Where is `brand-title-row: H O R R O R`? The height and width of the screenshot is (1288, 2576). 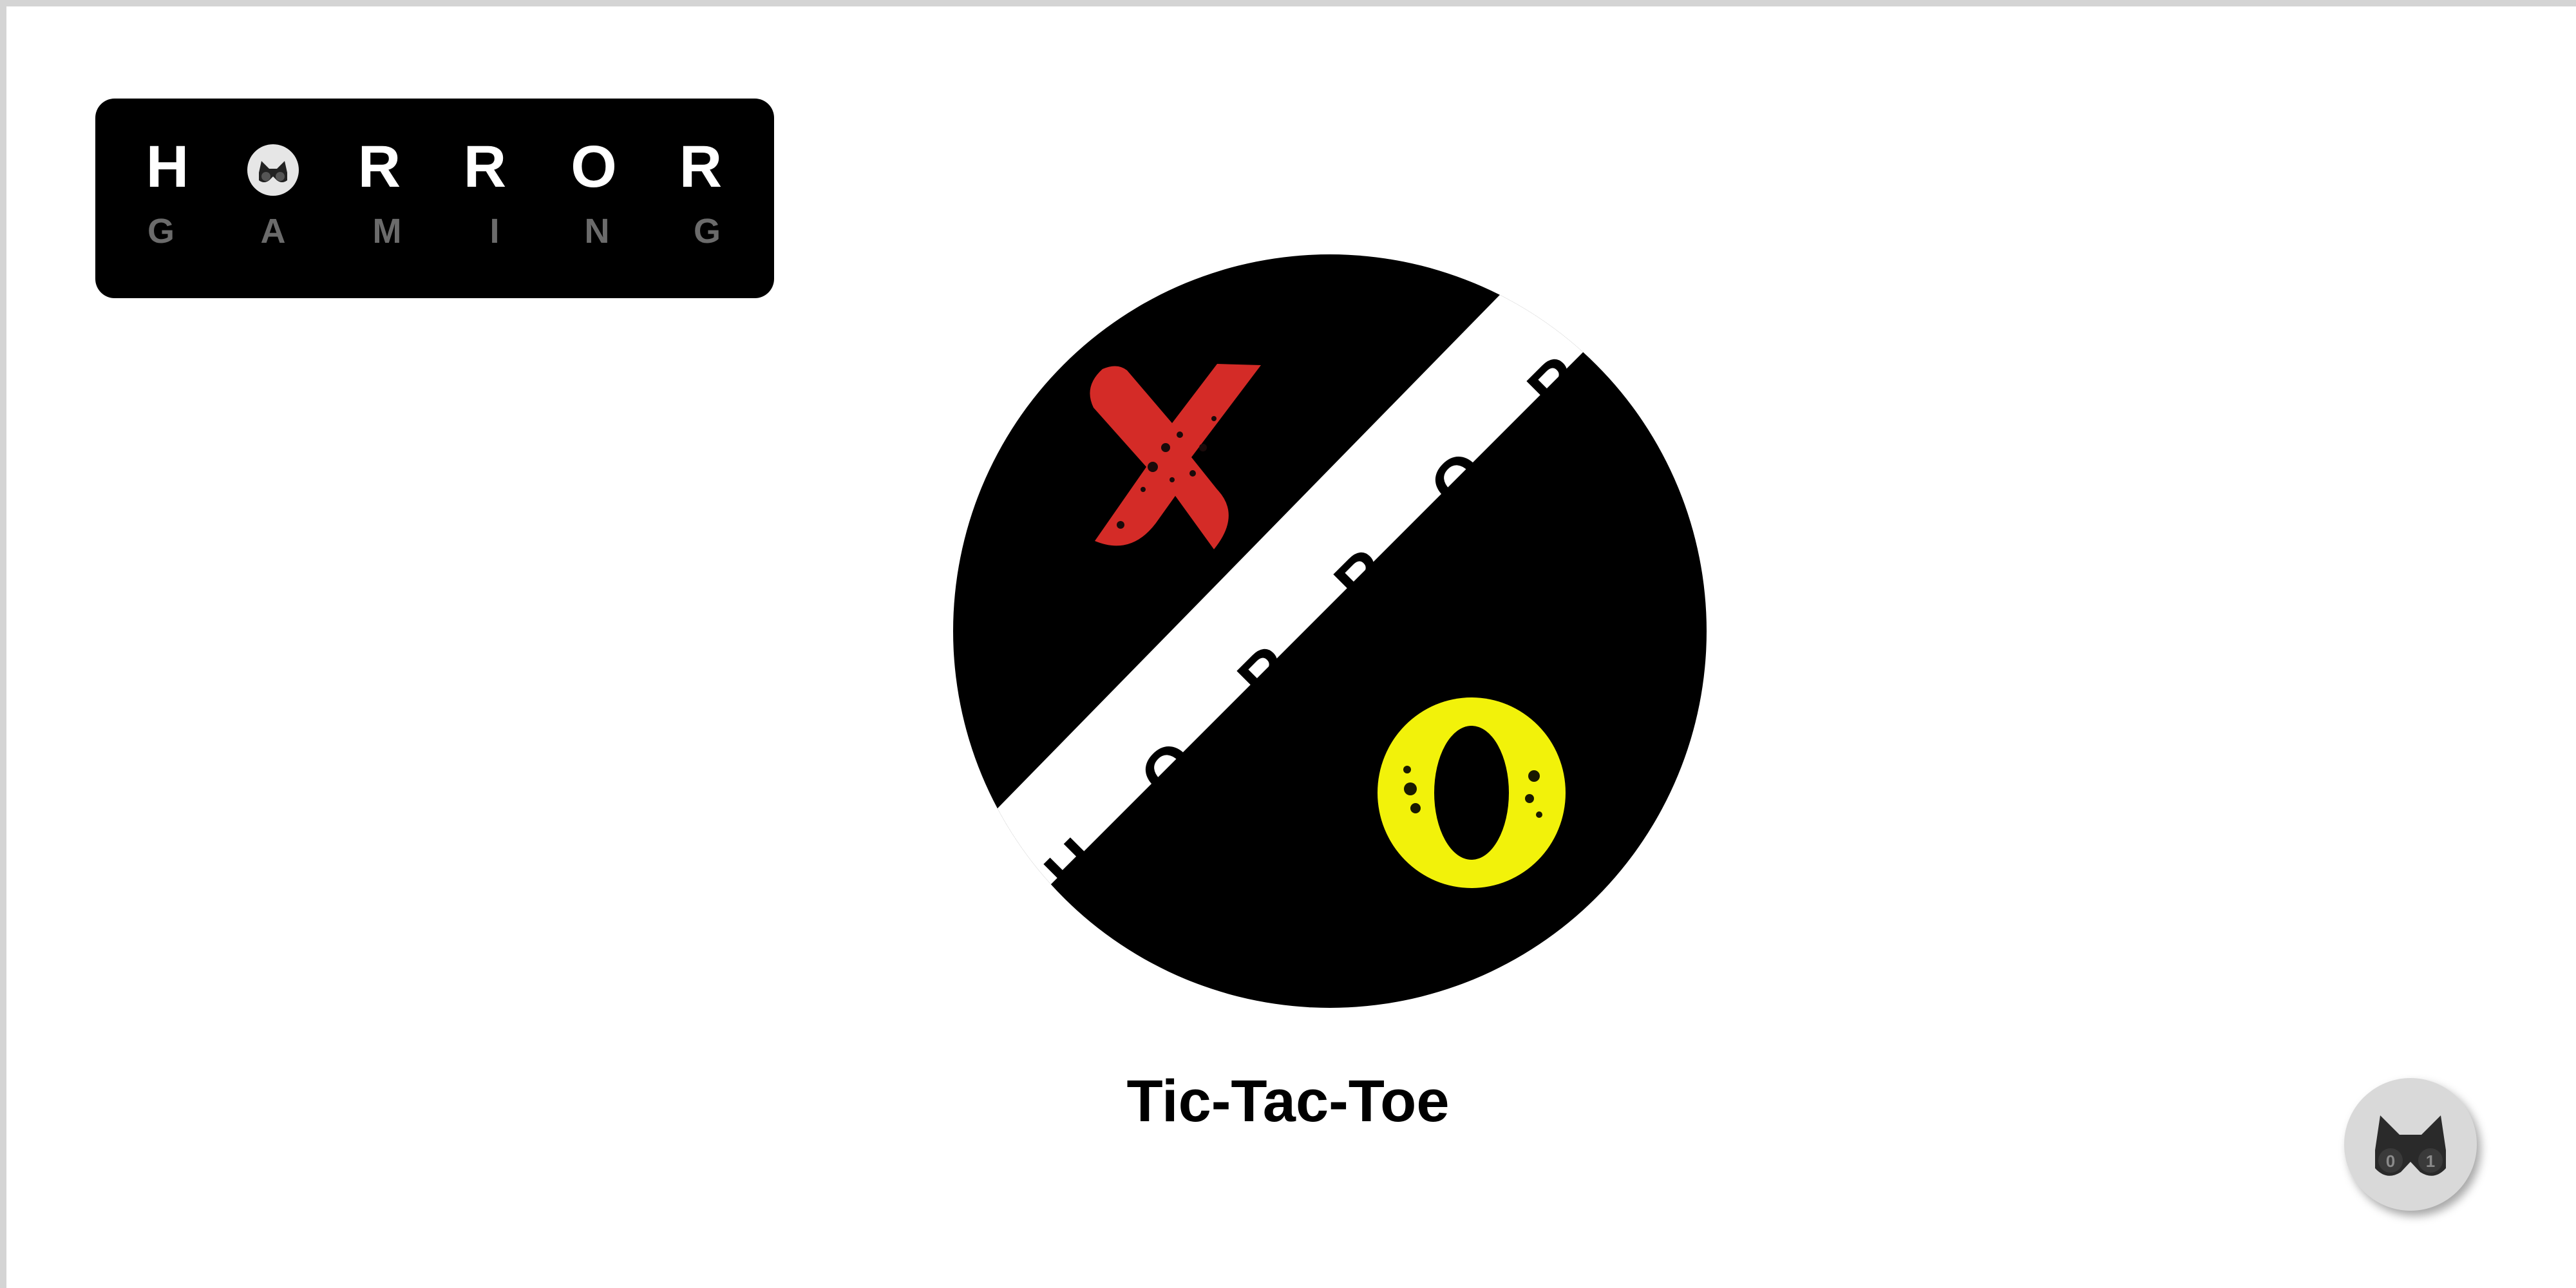 brand-title-row: H O R R O R is located at coordinates (434, 167).